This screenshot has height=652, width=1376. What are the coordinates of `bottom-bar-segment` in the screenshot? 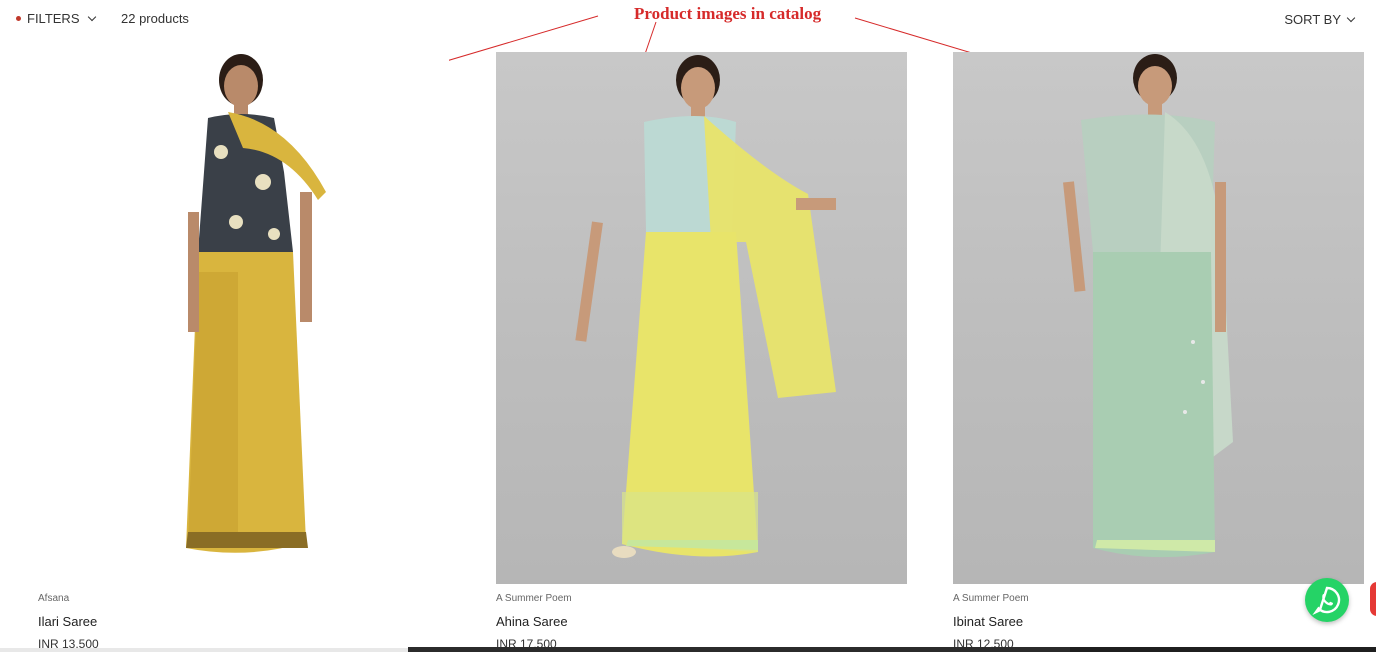 It's located at (1223, 649).